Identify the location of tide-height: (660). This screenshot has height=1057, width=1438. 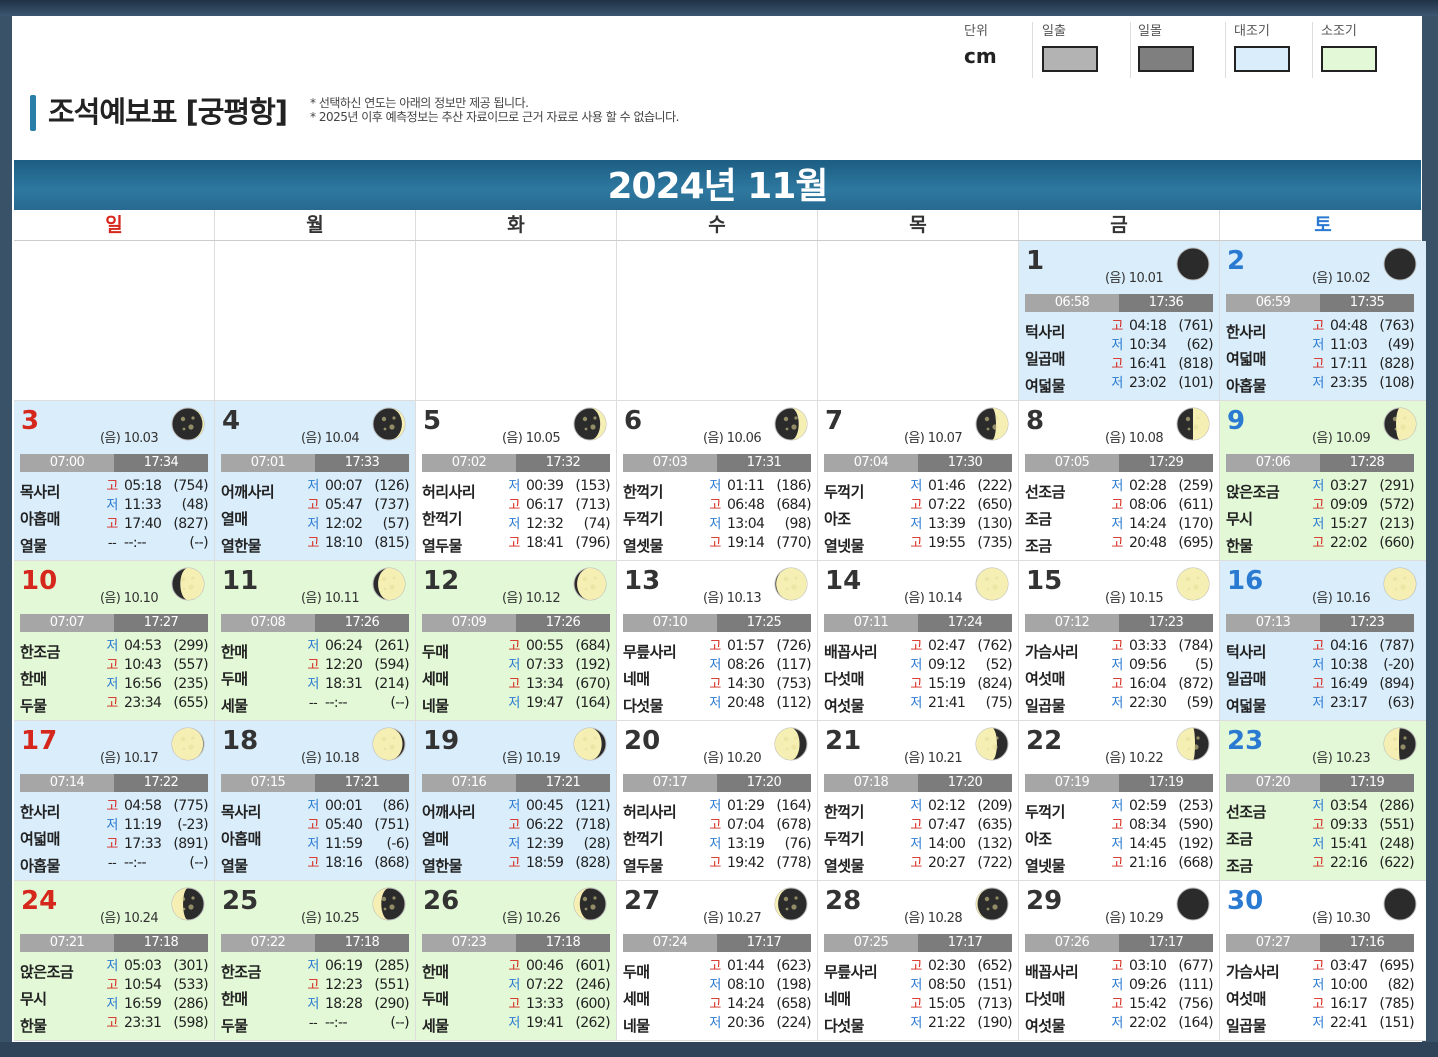
(1396, 543).